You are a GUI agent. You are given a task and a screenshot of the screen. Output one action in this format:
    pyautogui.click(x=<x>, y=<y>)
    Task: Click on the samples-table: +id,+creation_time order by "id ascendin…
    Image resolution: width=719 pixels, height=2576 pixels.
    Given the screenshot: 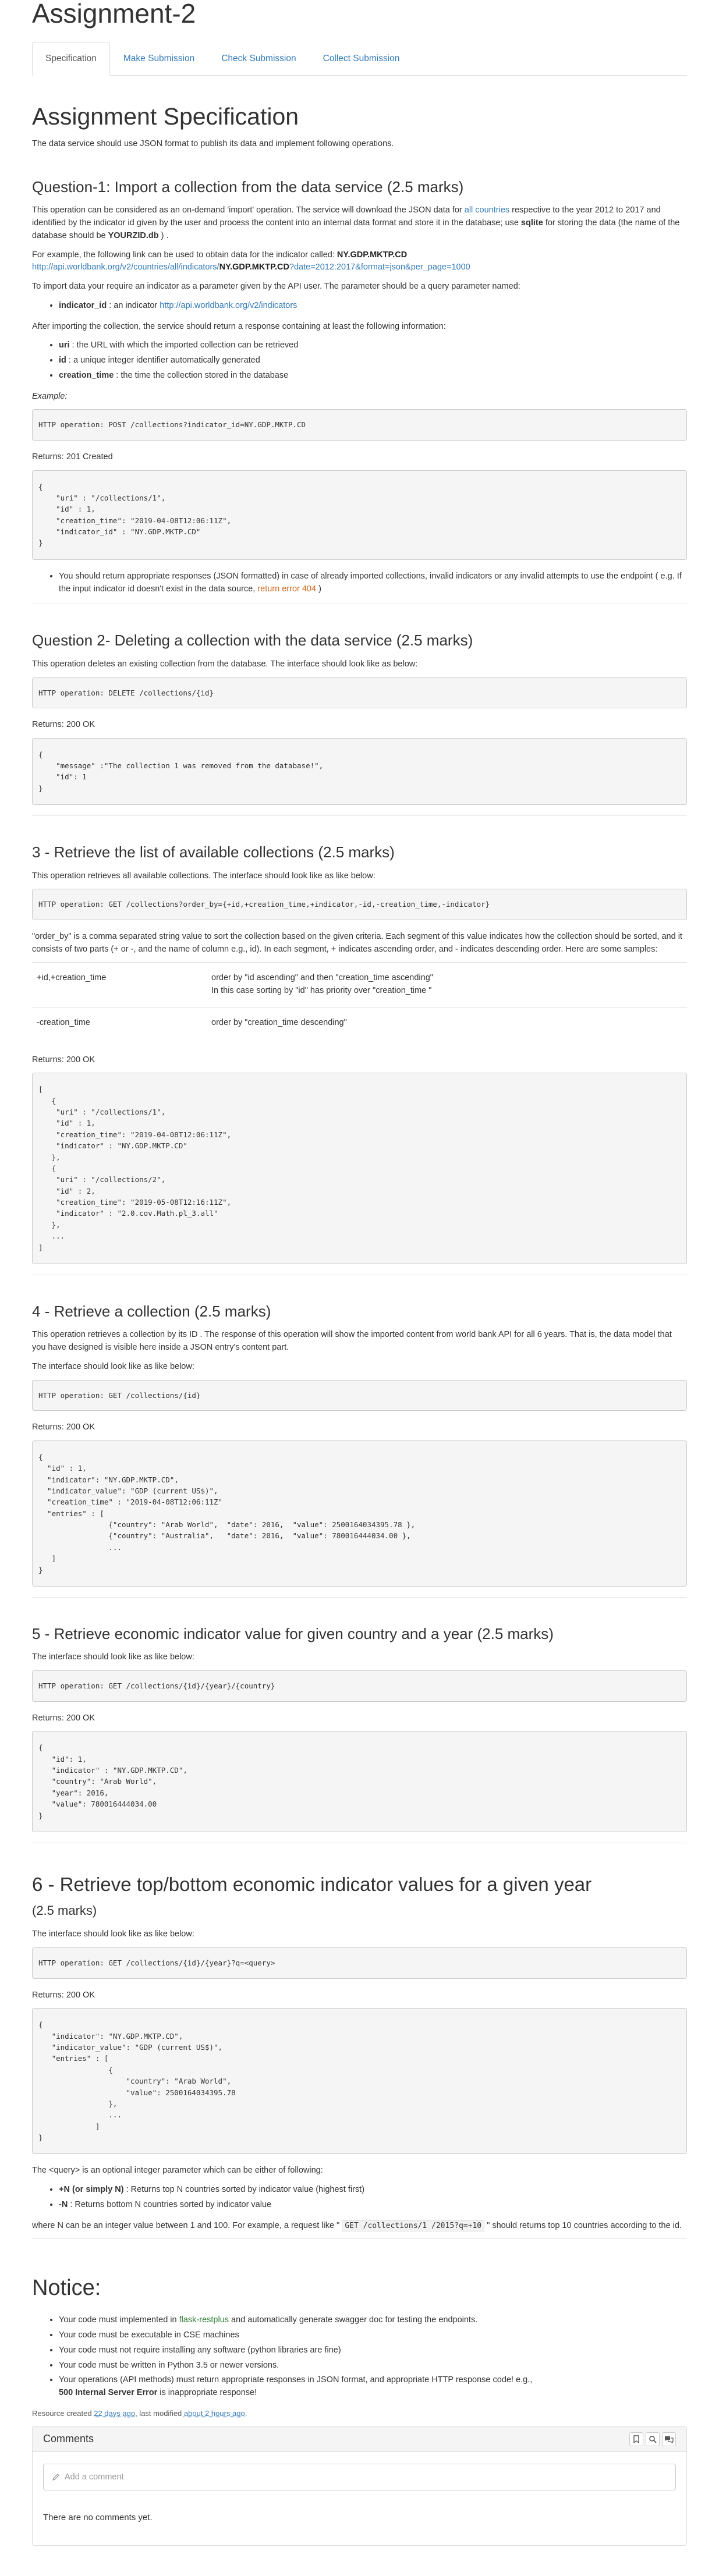 What is the action you would take?
    pyautogui.click(x=359, y=1001)
    